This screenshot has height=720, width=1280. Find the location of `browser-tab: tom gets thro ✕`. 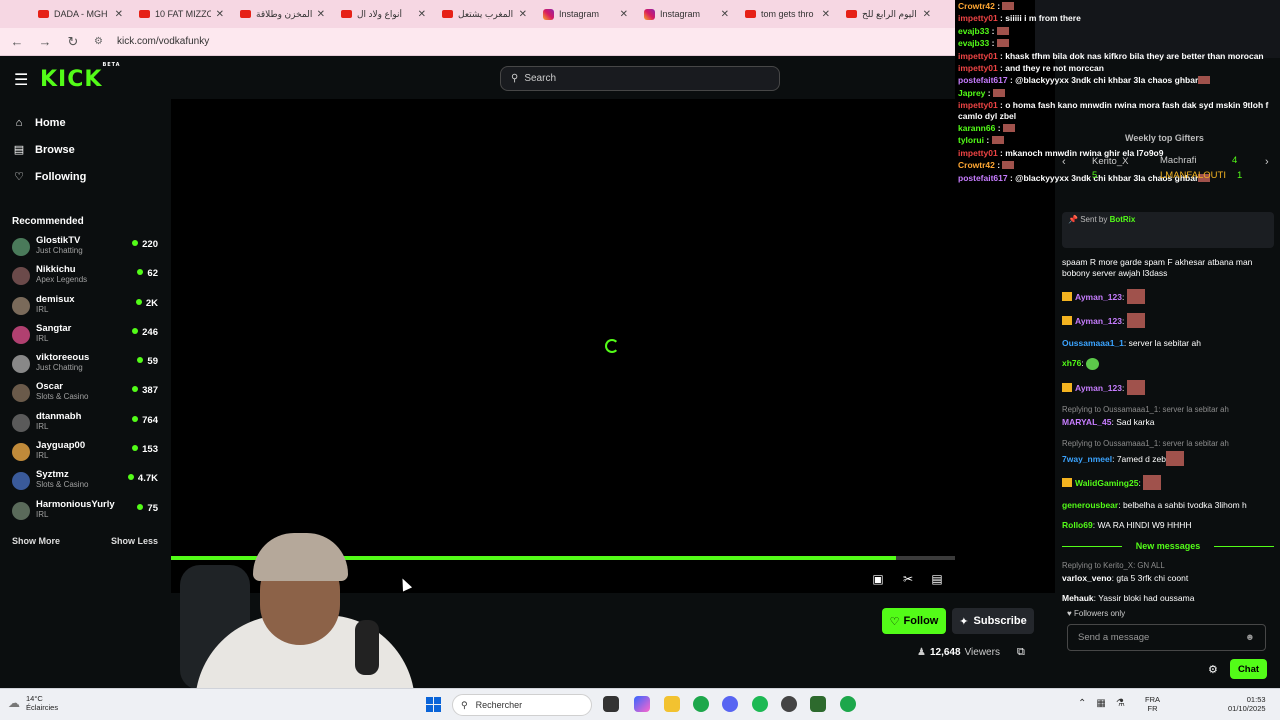

browser-tab: tom gets thro ✕ is located at coordinates (787, 14).